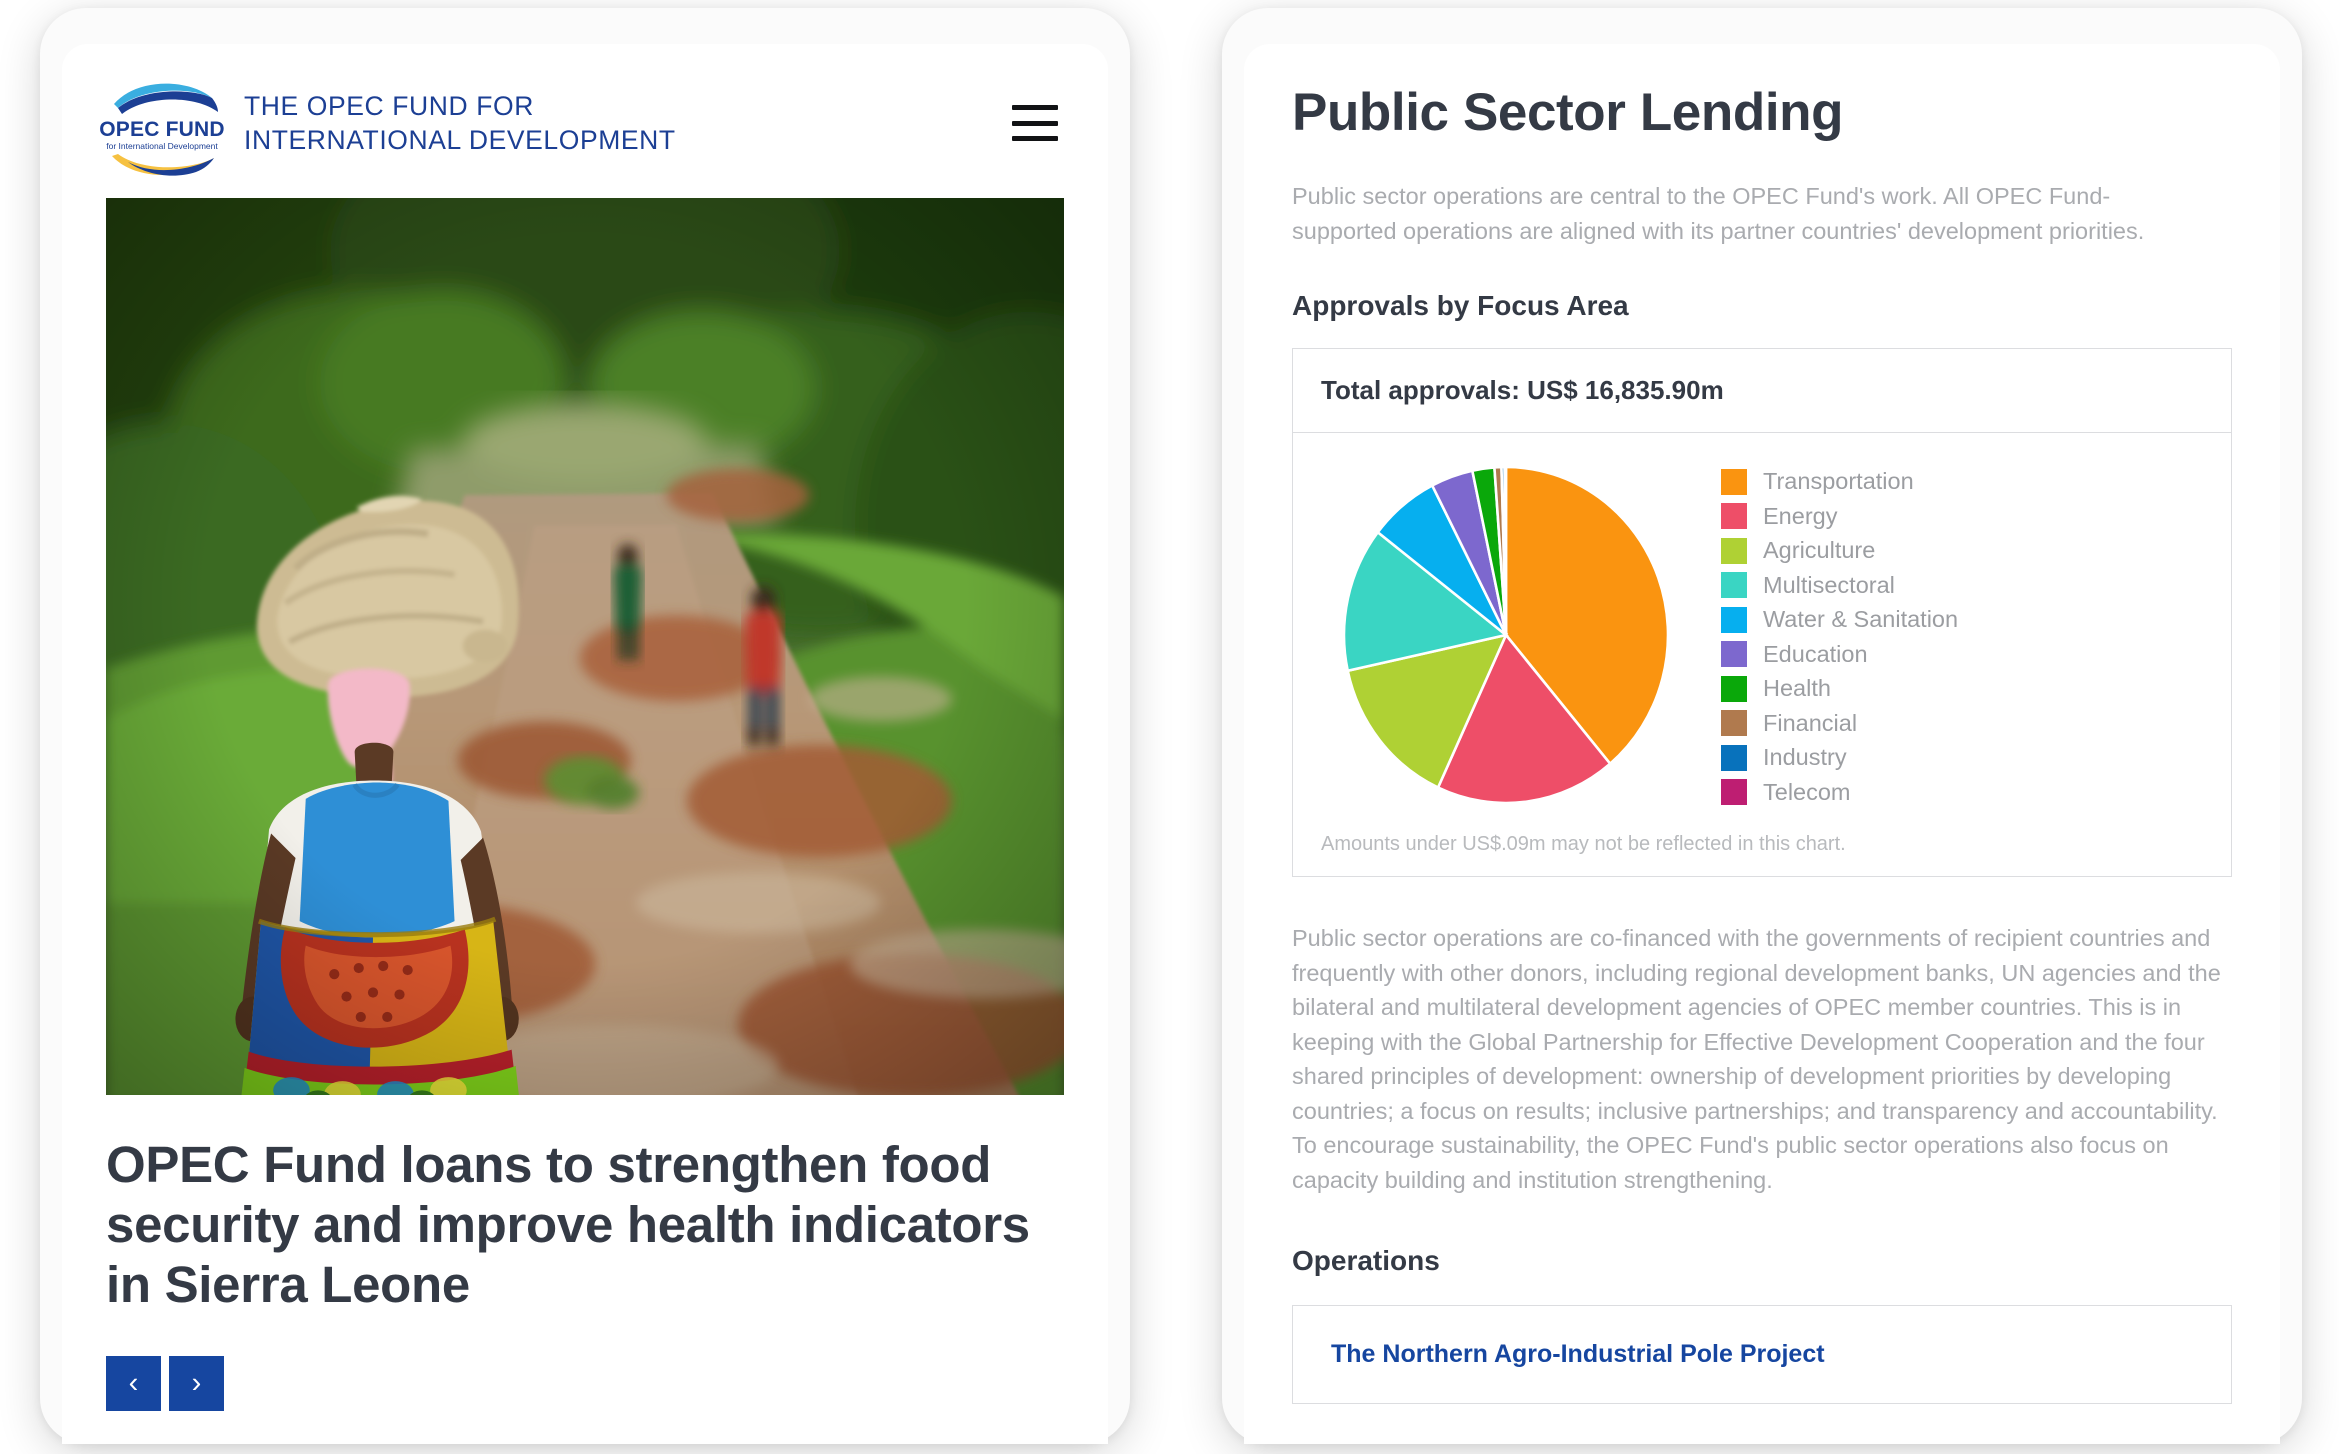 This screenshot has height=1454, width=2339. I want to click on legend-label: Transportation, so click(1838, 481).